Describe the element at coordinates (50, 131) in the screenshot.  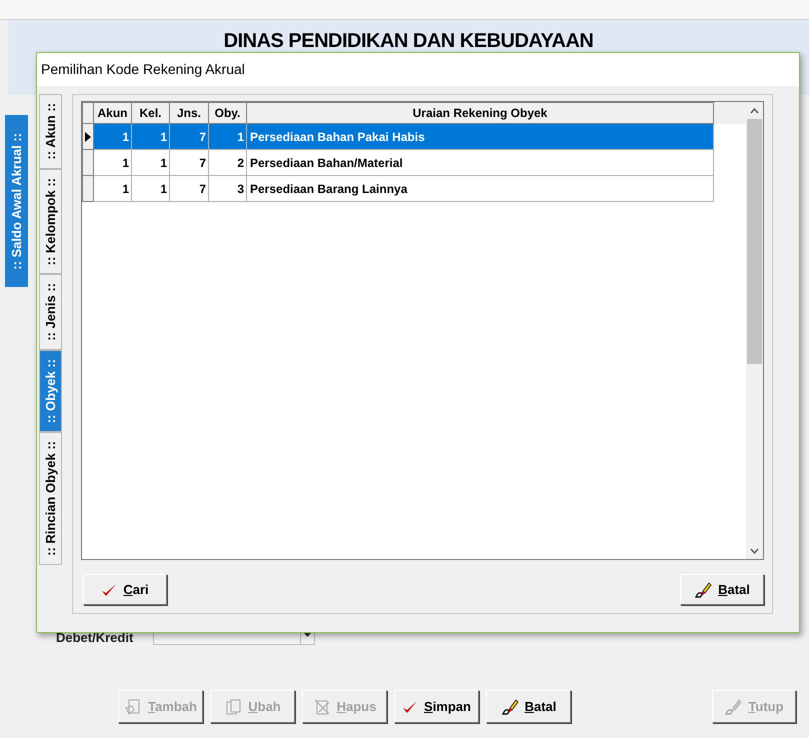
I see `vertical-tab: :: Akun ::` at that location.